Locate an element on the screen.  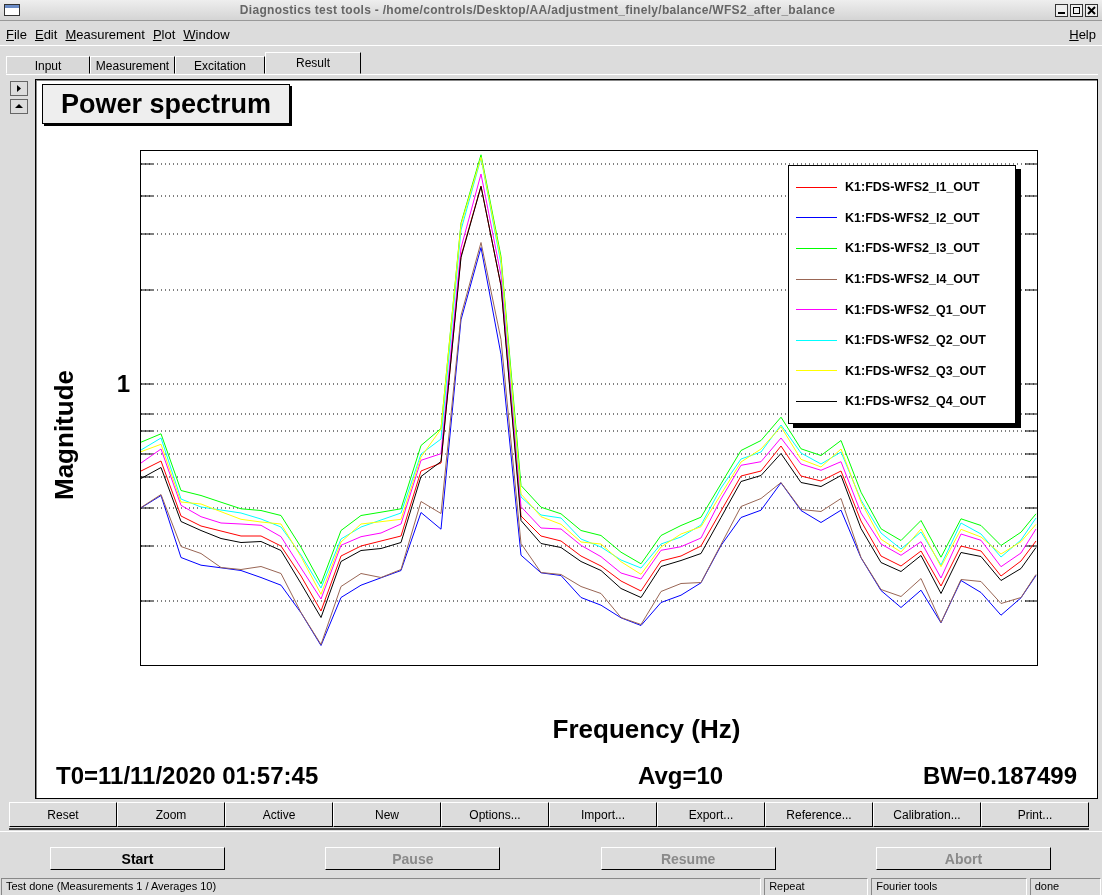
status-text: Test done (Measurements 1 / Averages 10) is located at coordinates (381, 886).